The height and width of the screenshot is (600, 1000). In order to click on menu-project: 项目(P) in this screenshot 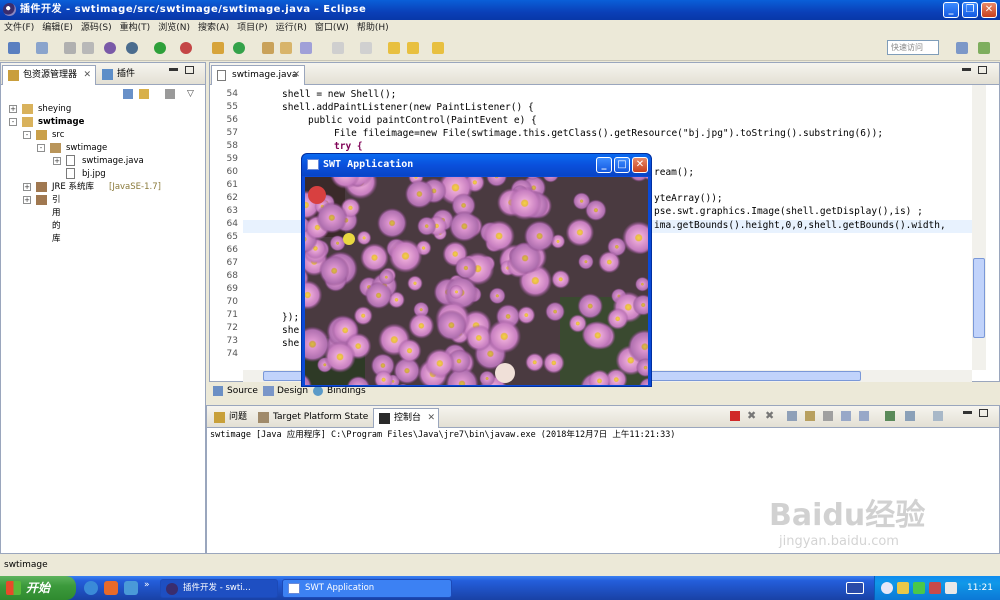, I will do `click(252, 28)`.